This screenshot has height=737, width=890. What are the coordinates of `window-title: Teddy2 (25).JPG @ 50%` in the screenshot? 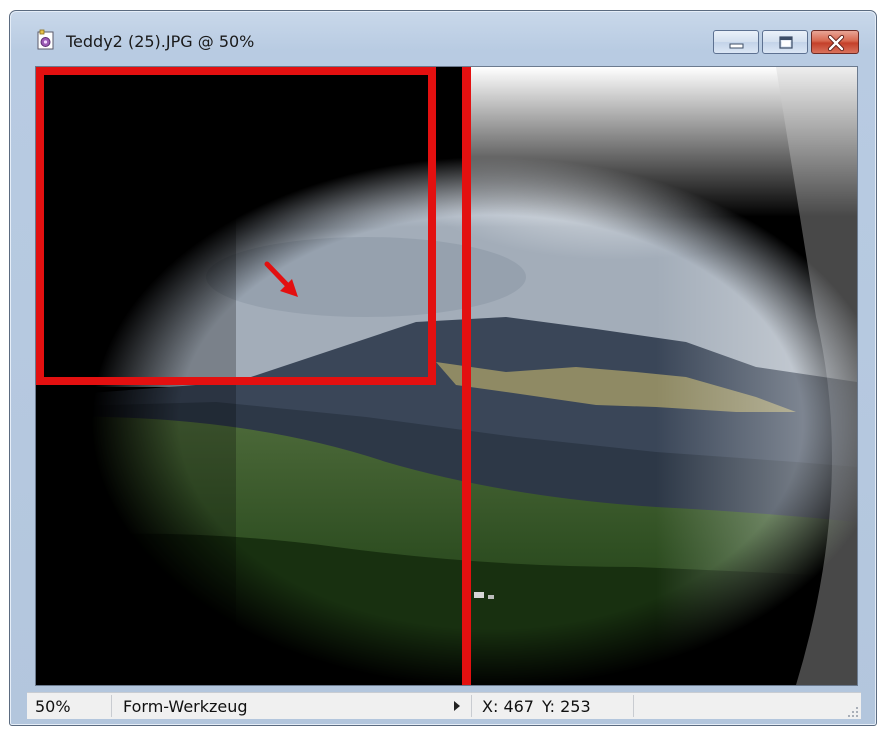 It's located at (160, 41).